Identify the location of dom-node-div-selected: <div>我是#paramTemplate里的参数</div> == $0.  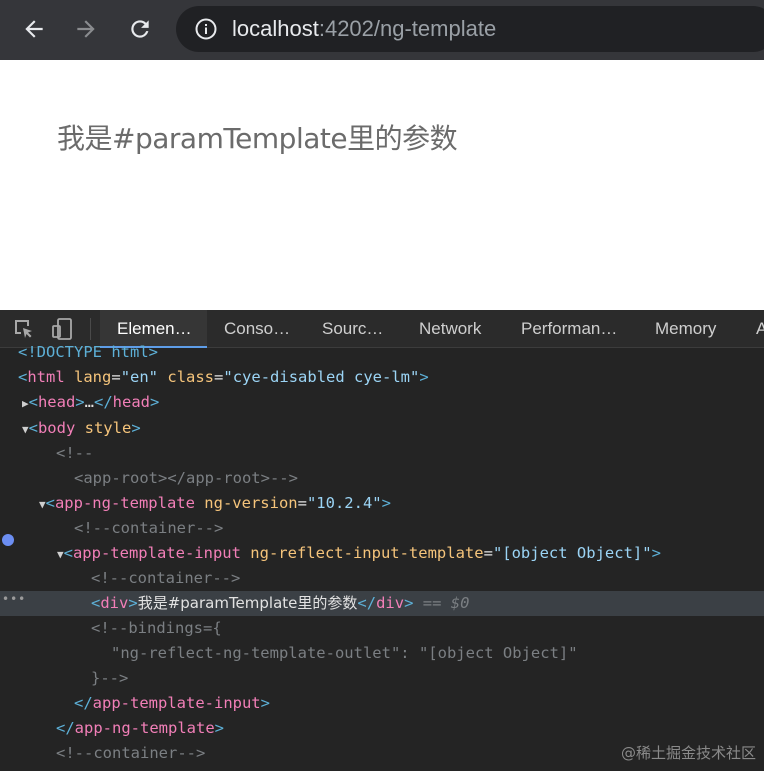
(382, 603).